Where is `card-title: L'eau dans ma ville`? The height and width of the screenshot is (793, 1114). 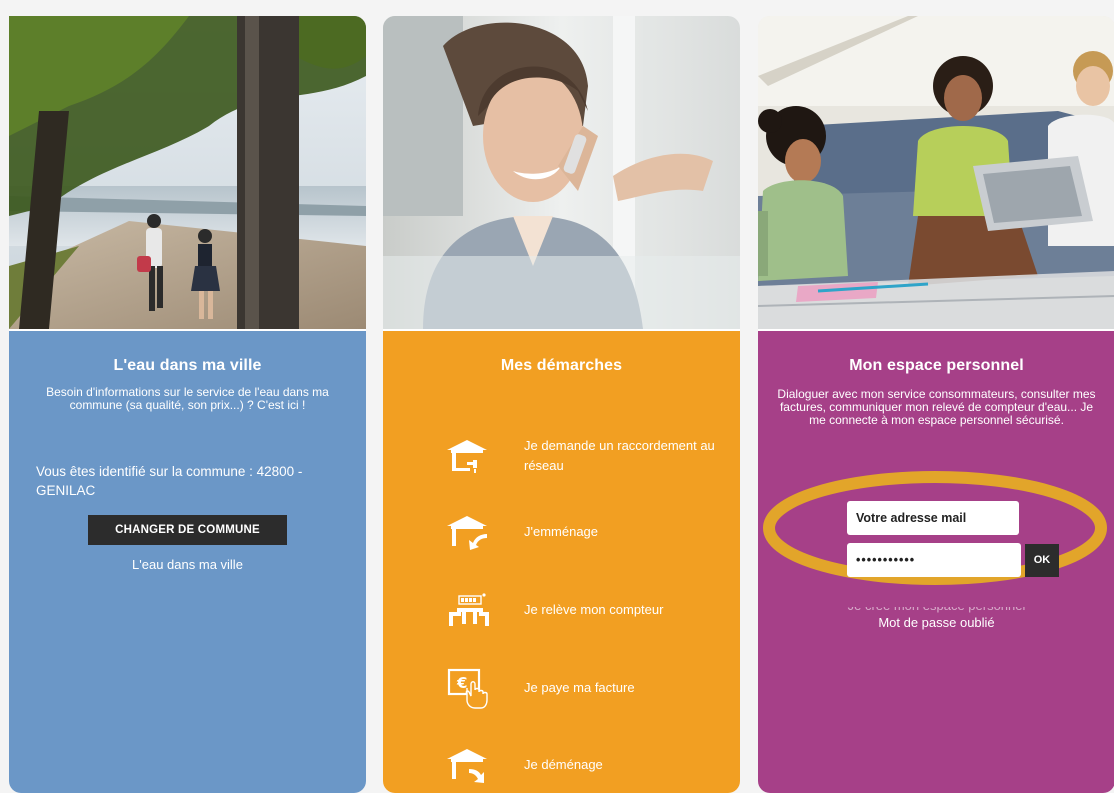
card-title: L'eau dans ma ville is located at coordinates (187, 365).